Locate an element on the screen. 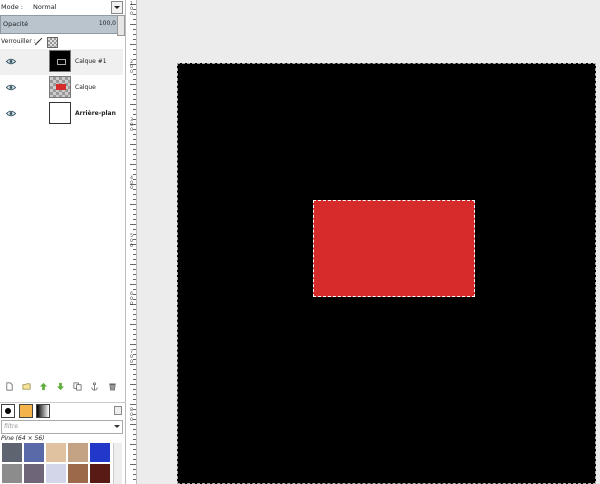  lock-label: Verrouiller : is located at coordinates (18, 41).